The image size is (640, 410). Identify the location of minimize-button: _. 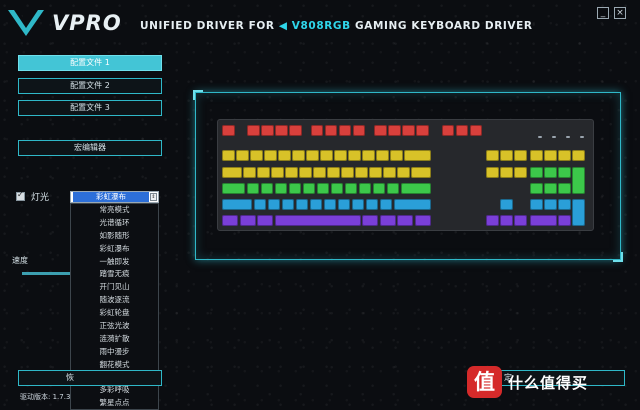
(603, 13).